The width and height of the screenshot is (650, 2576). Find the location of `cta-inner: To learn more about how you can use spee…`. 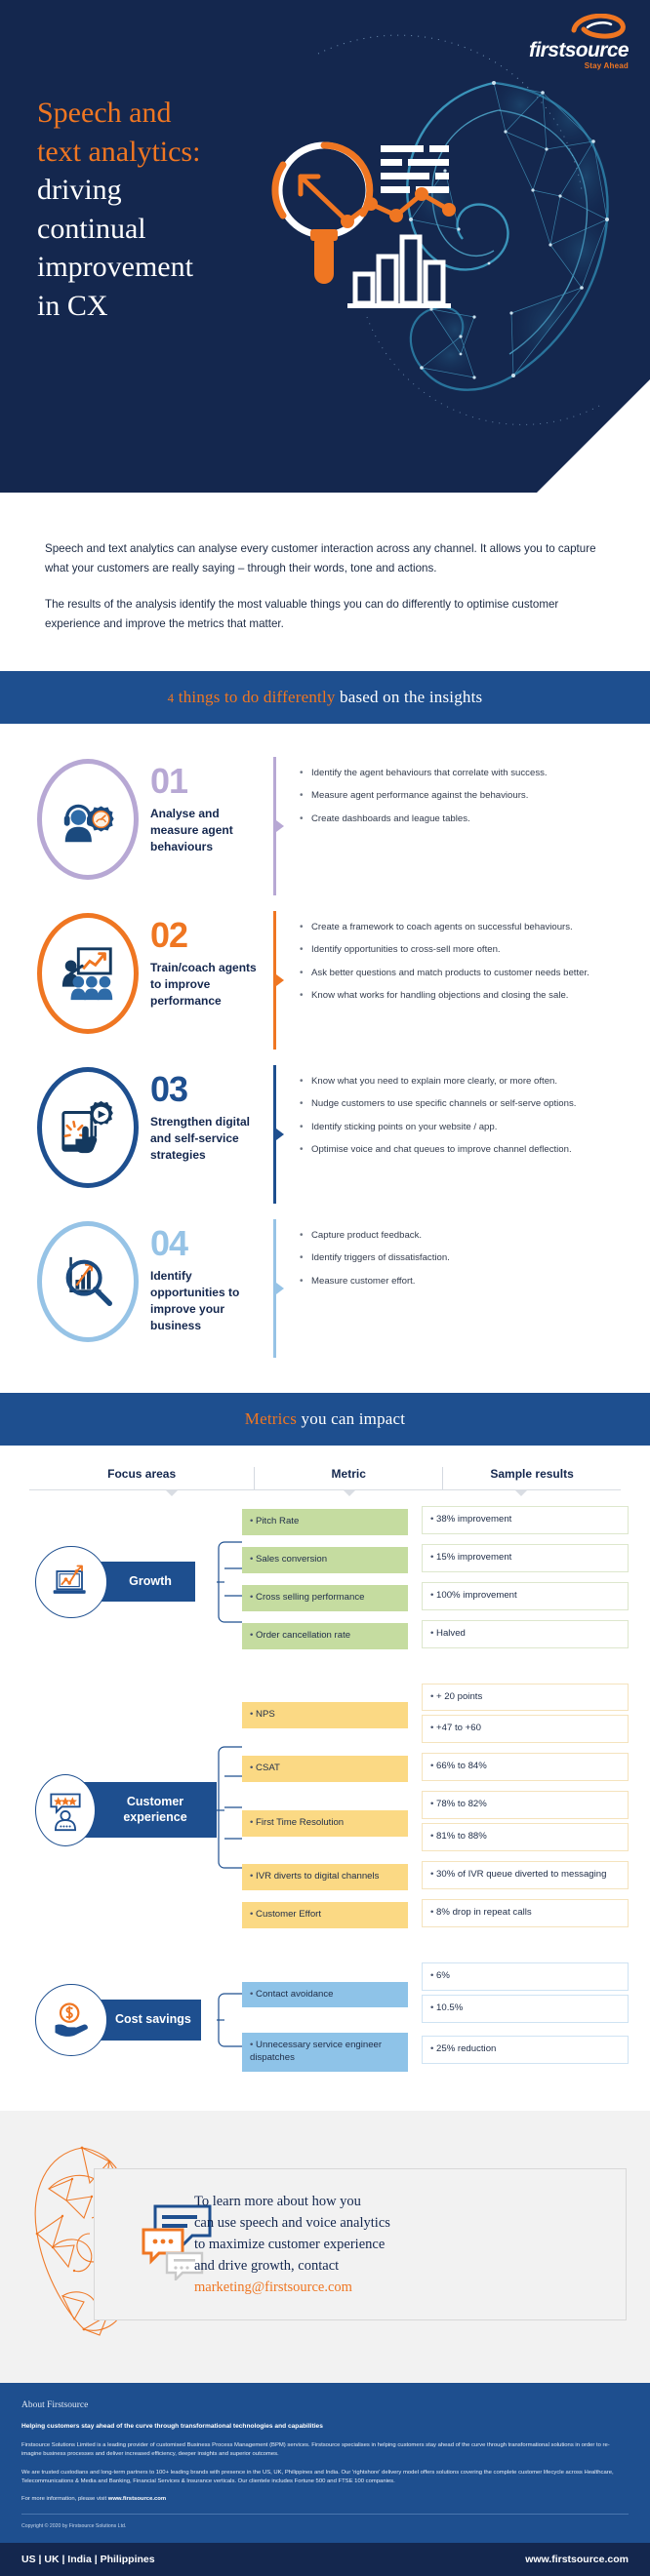

cta-inner: To learn more about how you can use spee… is located at coordinates (325, 2245).